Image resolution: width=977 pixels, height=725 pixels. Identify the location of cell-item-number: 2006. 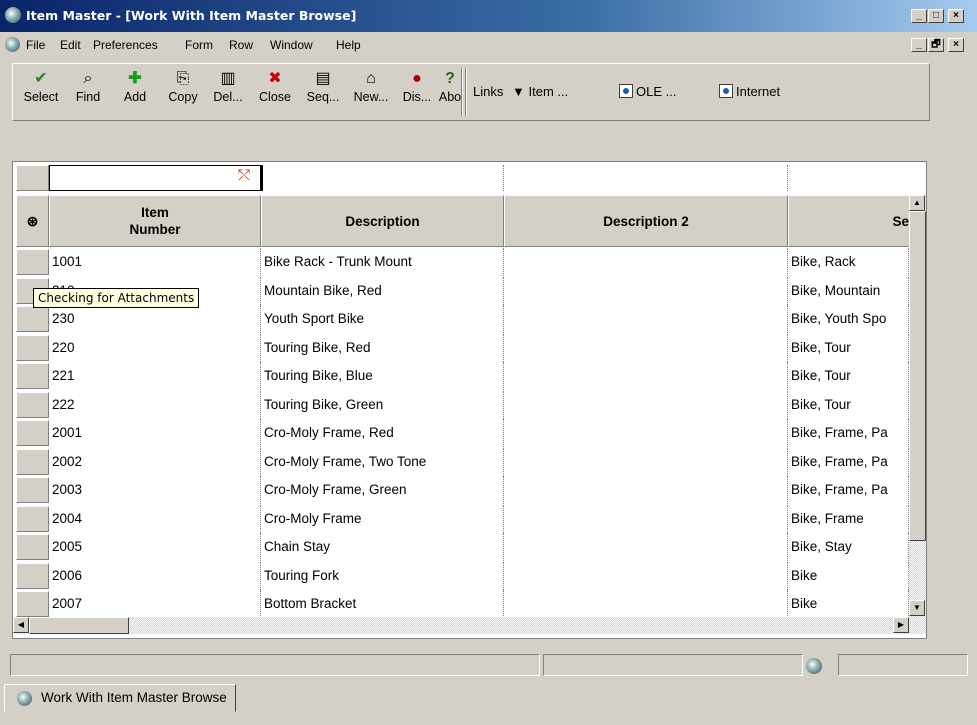
(155, 575).